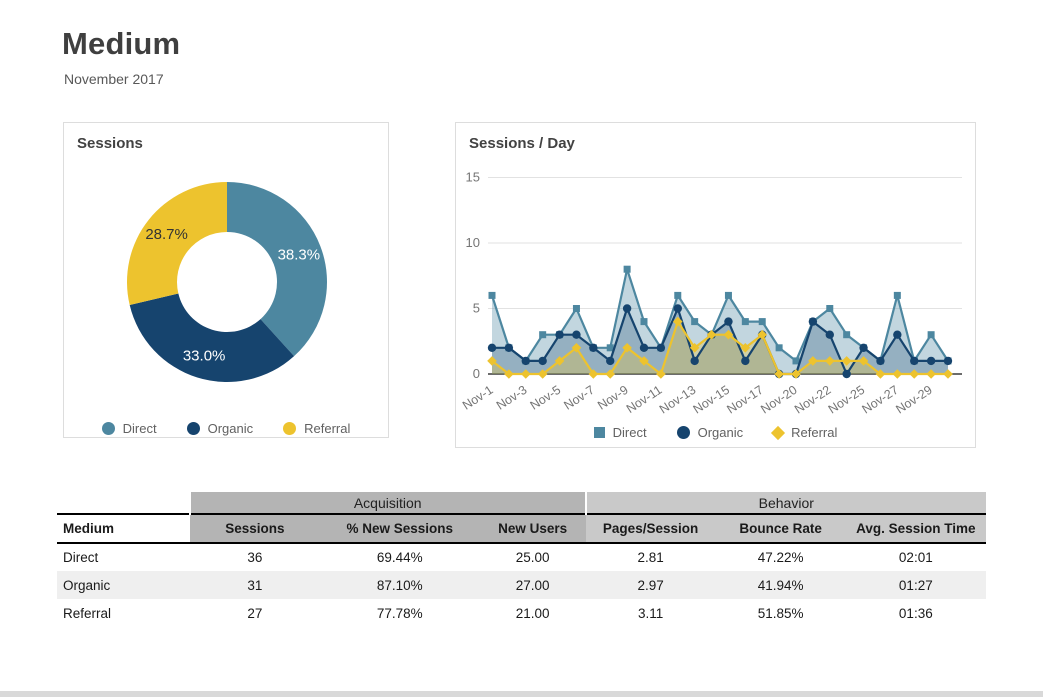 Image resolution: width=1043 pixels, height=697 pixels. I want to click on table-row-referral: Referral 27 77.78% 21.00 3.11 51.85% 01:36, so click(521, 613).